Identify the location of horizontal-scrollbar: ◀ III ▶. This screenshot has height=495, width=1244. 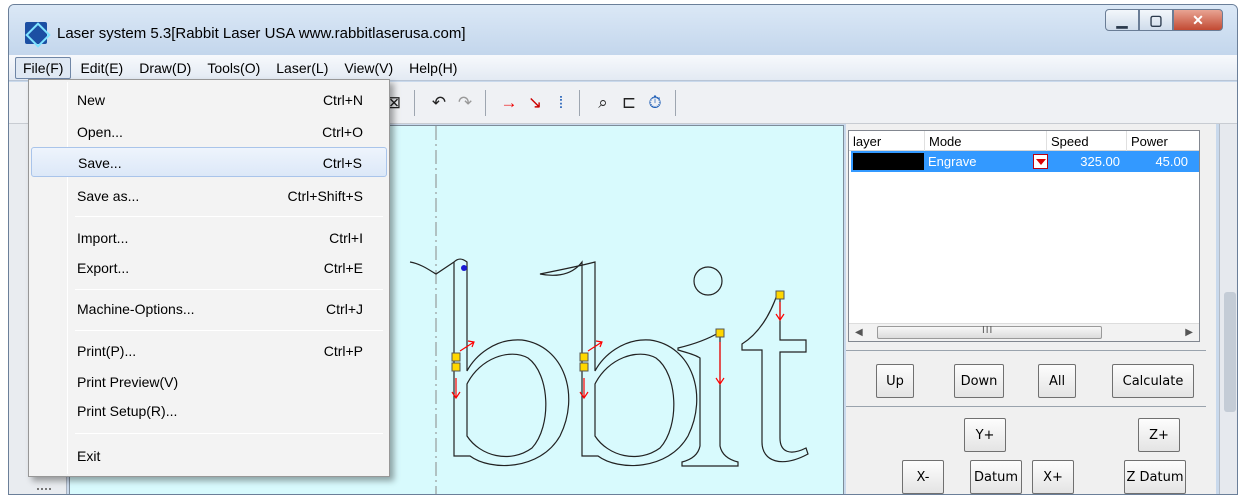
(1024, 332).